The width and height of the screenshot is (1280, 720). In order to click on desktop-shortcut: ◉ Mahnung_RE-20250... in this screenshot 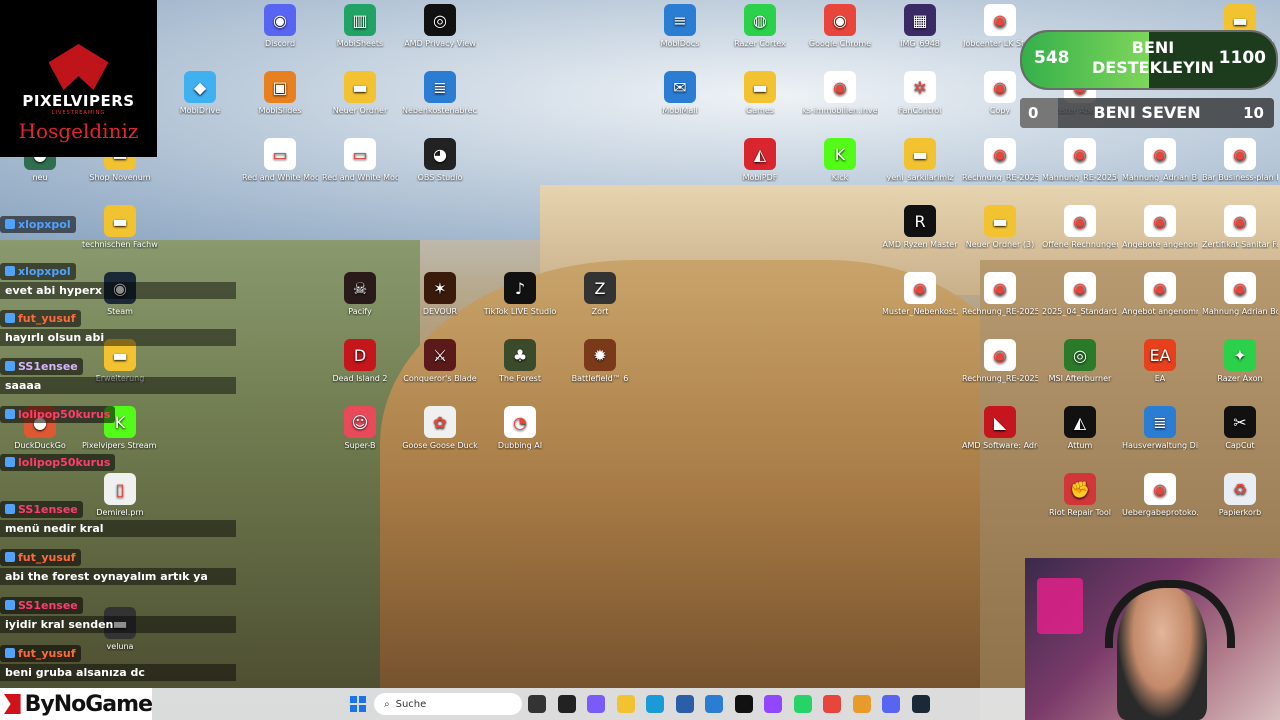, I will do `click(1080, 160)`.